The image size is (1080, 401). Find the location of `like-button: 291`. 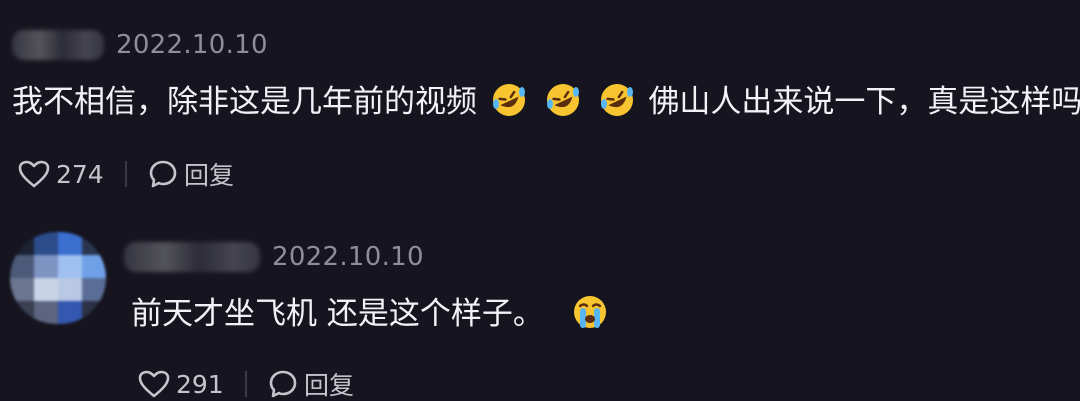

like-button: 291 is located at coordinates (181, 383).